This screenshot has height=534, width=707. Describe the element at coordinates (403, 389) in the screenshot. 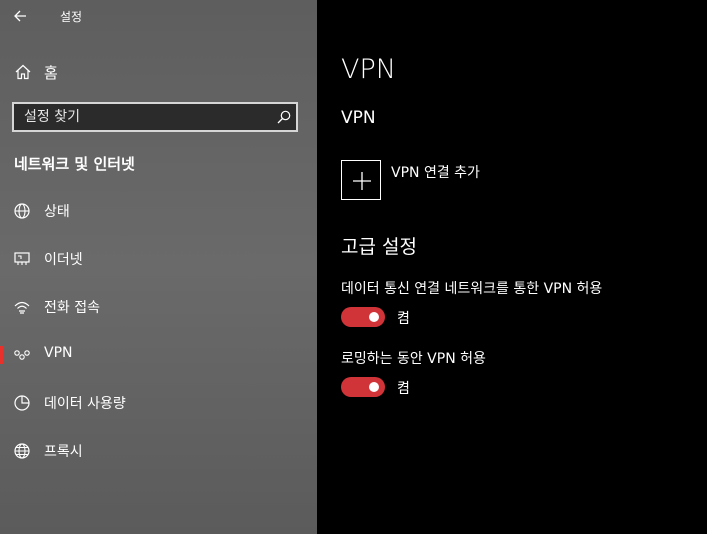

I see `toggle-roaming-vpn-state: 켬` at that location.